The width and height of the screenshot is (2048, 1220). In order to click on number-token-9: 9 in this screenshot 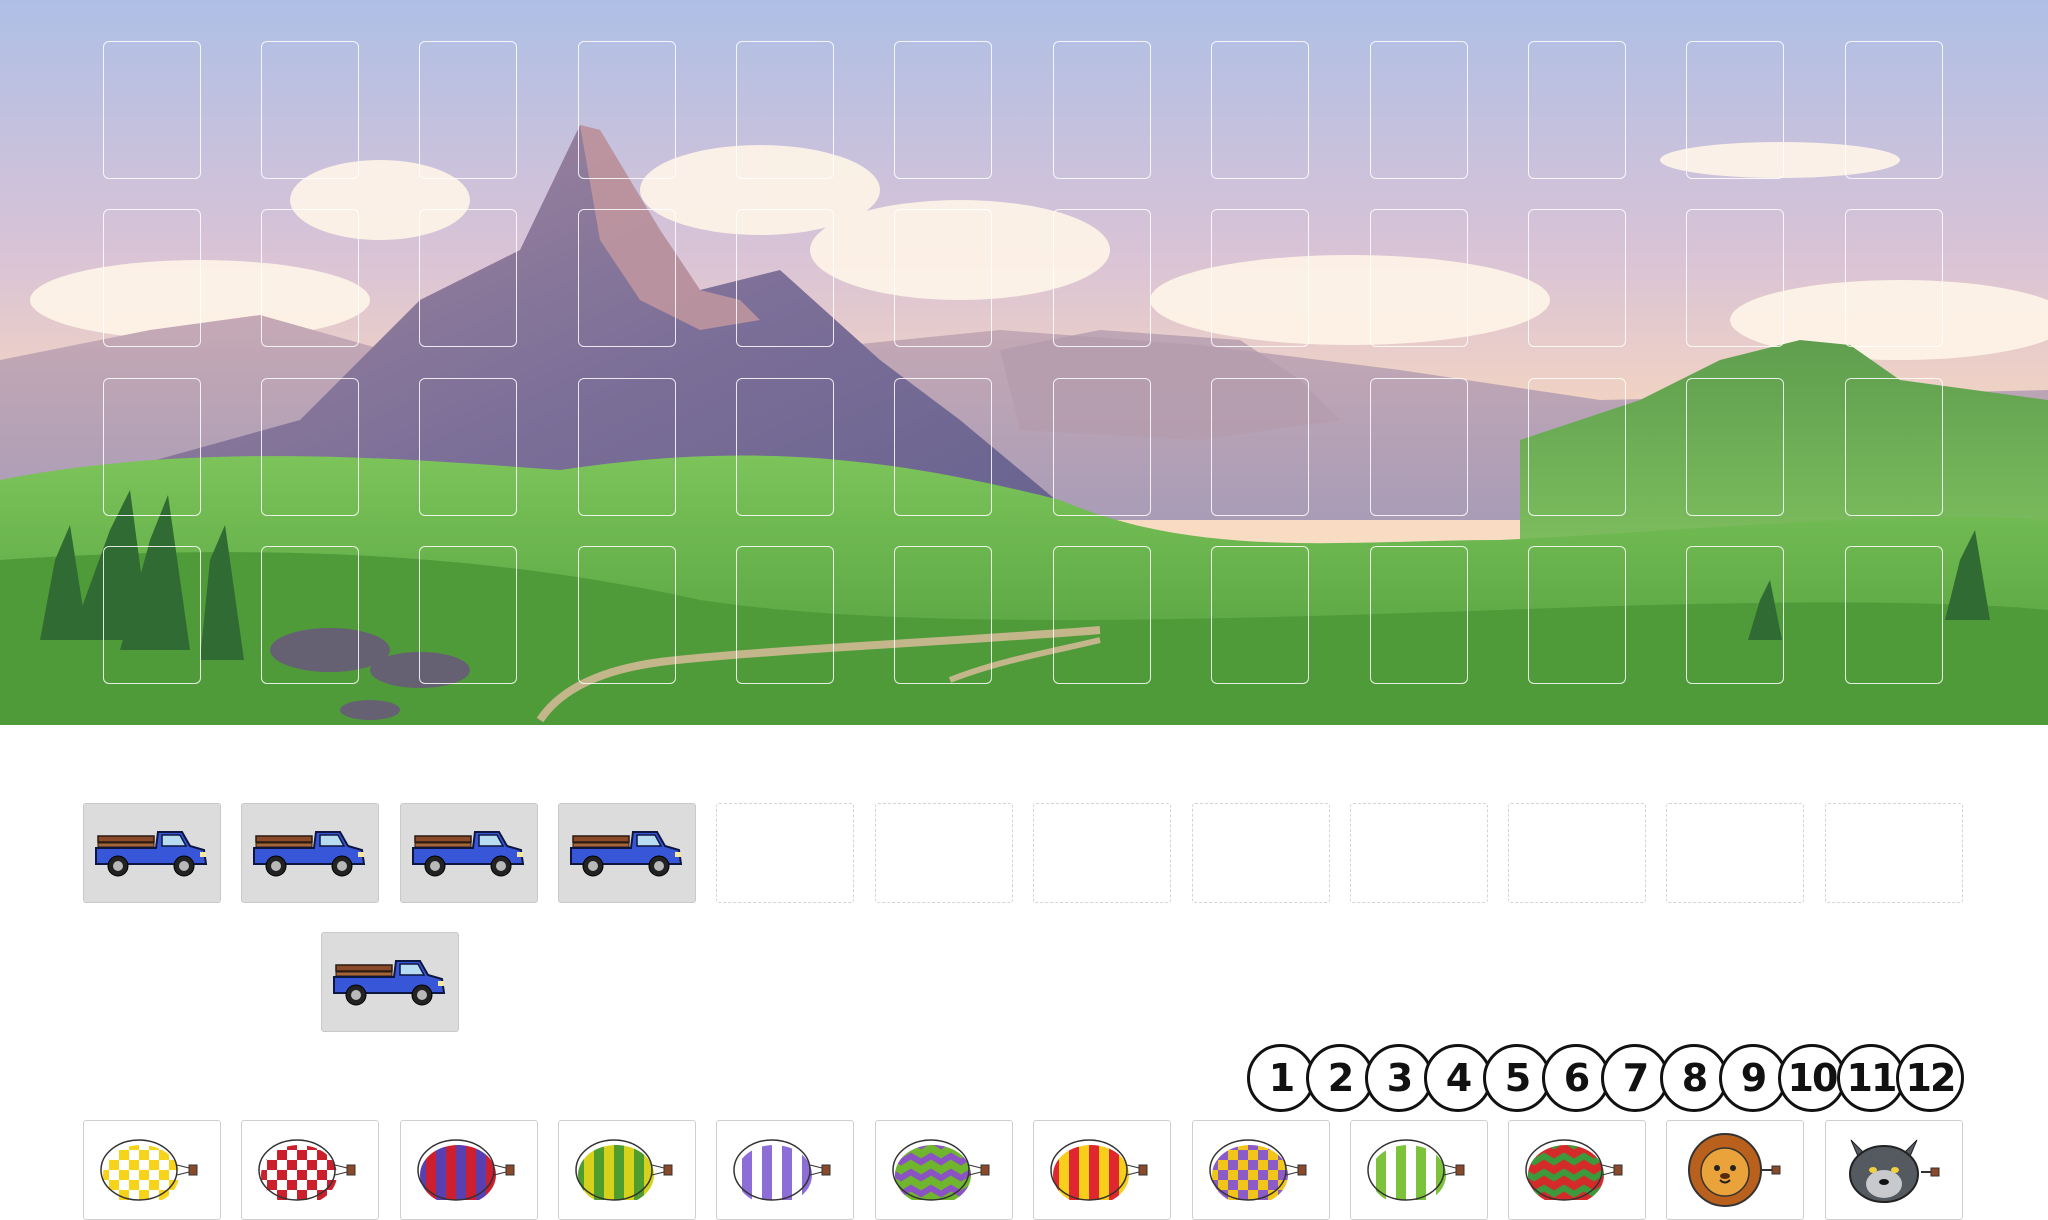, I will do `click(1753, 1078)`.